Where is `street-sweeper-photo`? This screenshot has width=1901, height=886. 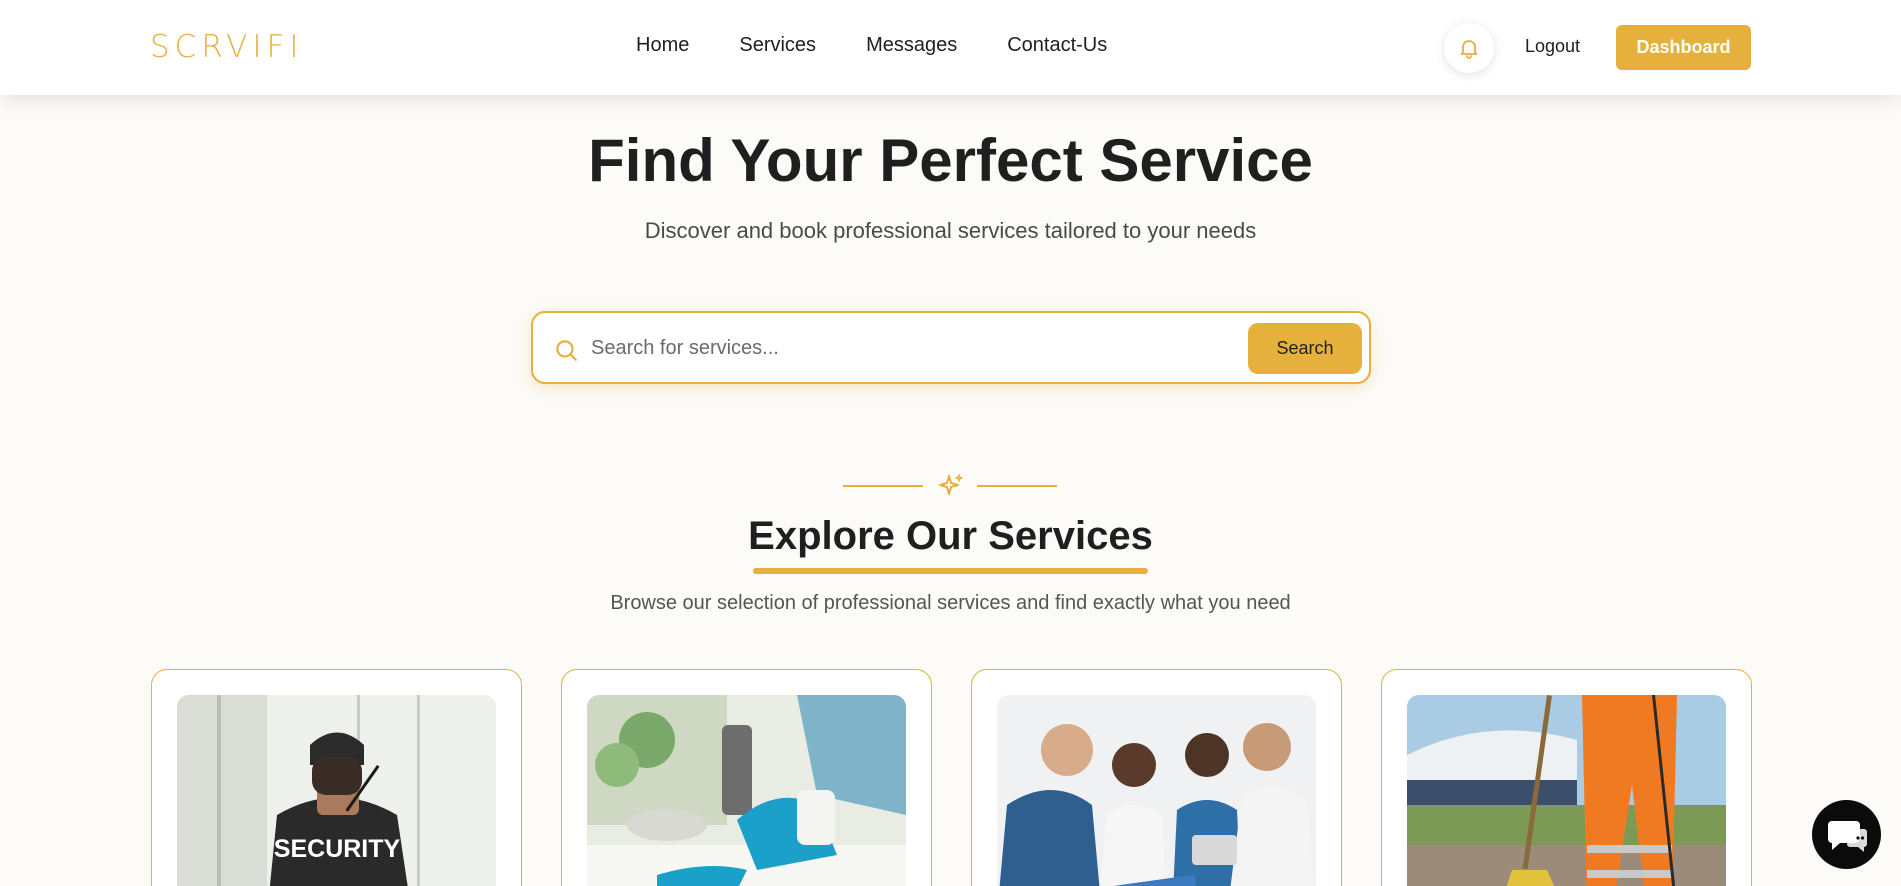 street-sweeper-photo is located at coordinates (1566, 790).